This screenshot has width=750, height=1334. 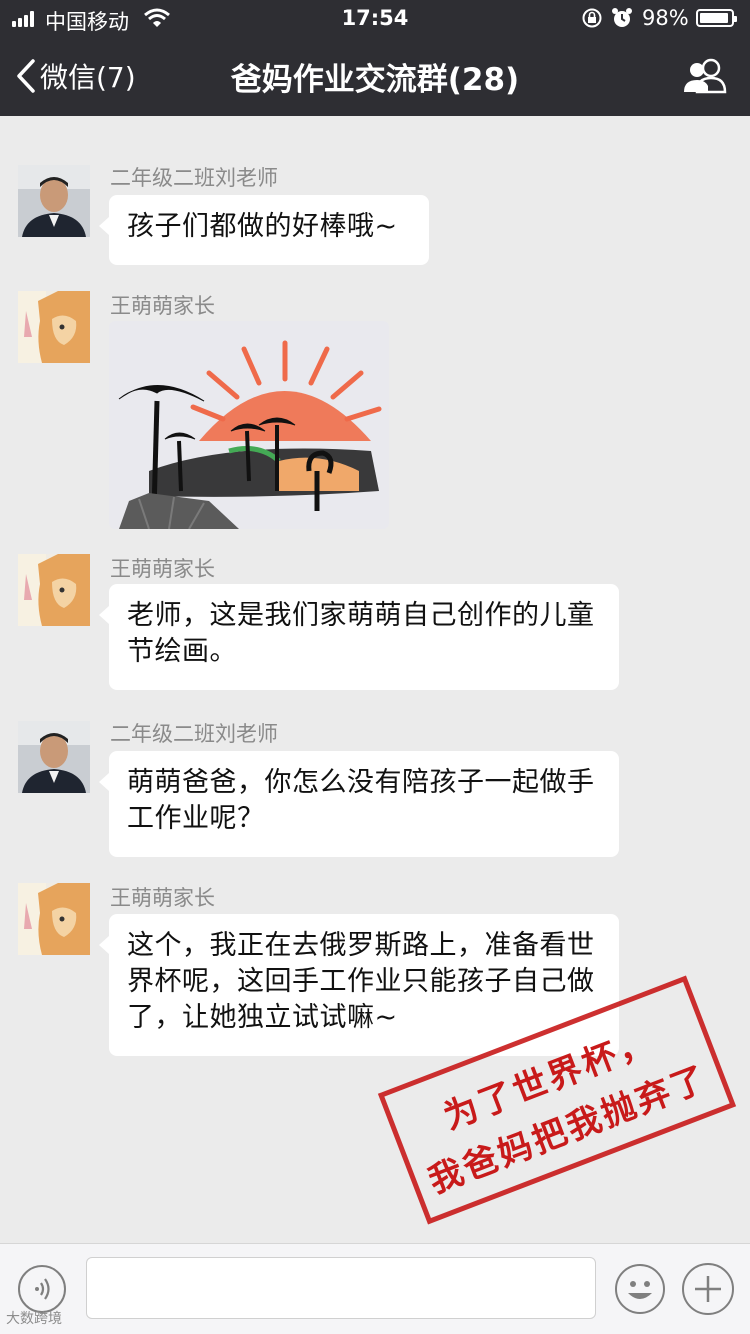 What do you see at coordinates (716, 18) in the screenshot?
I see `battery-icon` at bounding box center [716, 18].